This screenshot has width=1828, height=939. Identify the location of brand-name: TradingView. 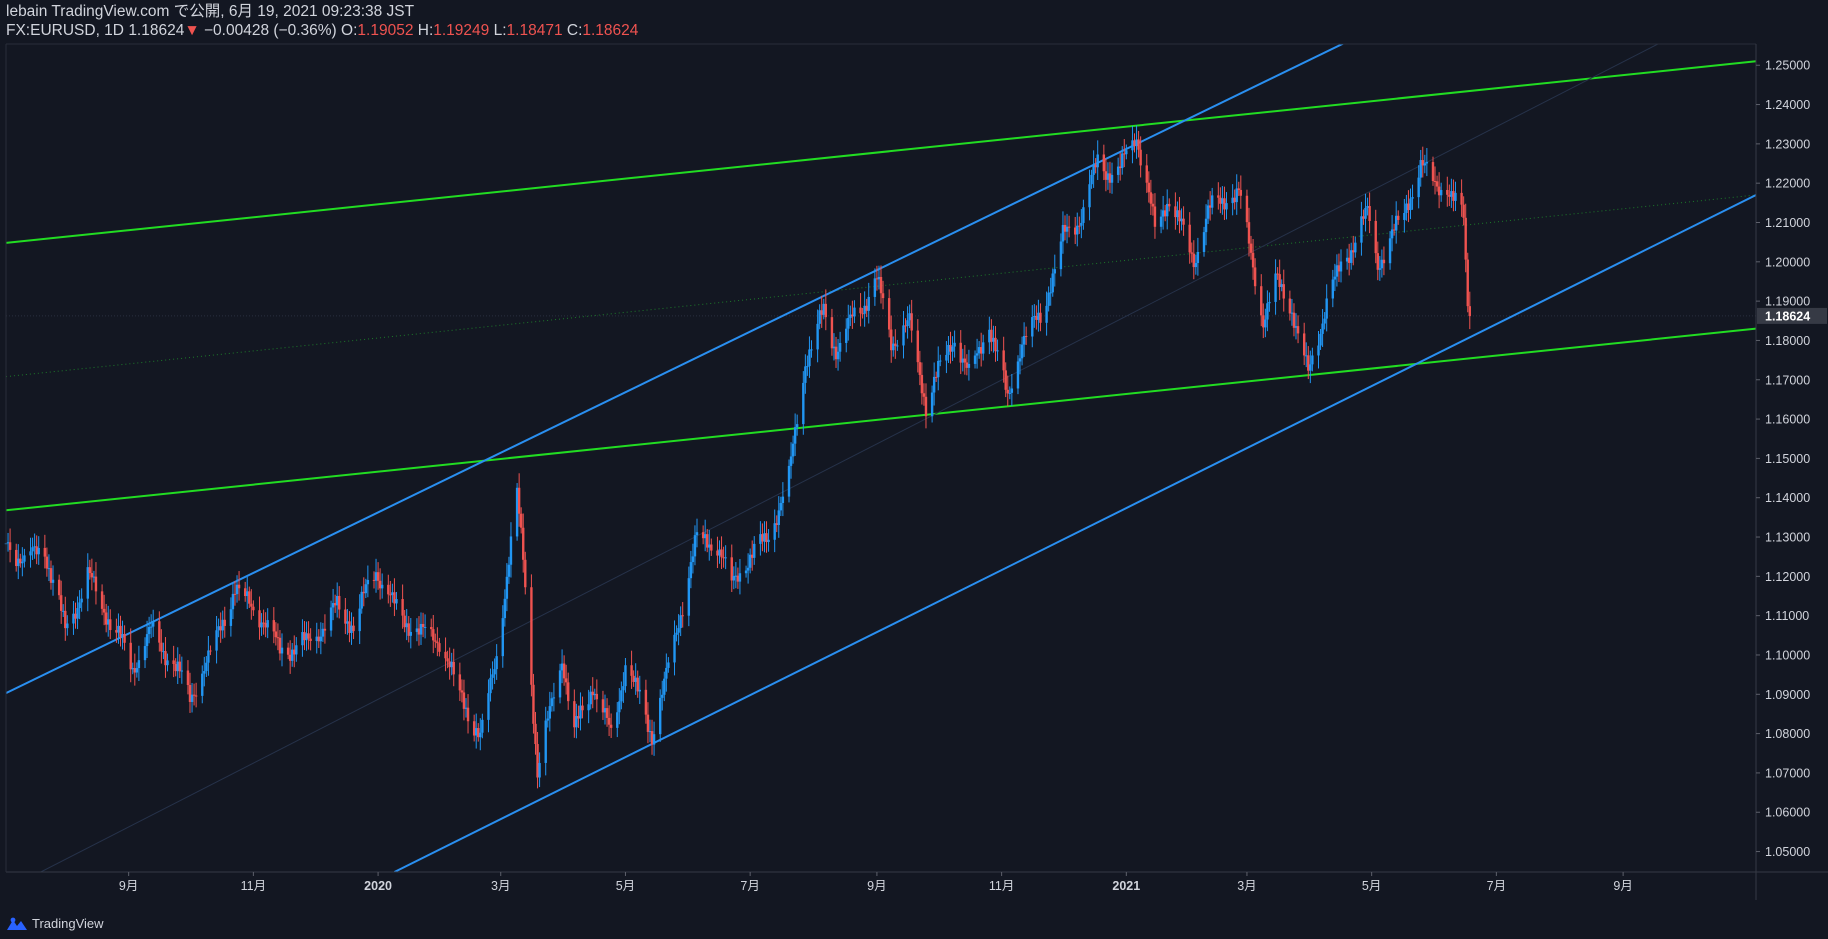
(68, 923).